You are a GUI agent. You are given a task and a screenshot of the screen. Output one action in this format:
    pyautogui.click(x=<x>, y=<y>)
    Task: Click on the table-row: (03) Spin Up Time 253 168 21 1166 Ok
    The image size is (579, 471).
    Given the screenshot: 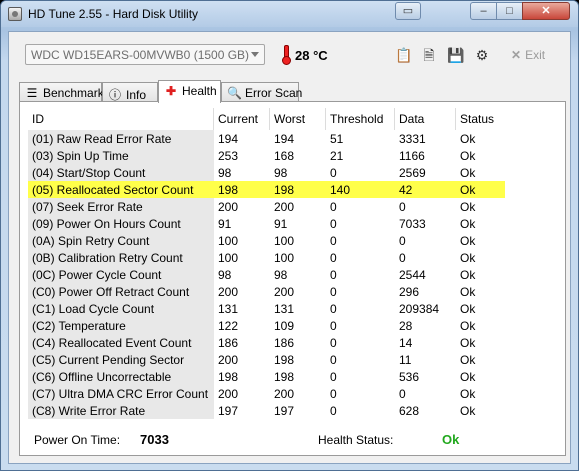 What is the action you would take?
    pyautogui.click(x=266, y=155)
    